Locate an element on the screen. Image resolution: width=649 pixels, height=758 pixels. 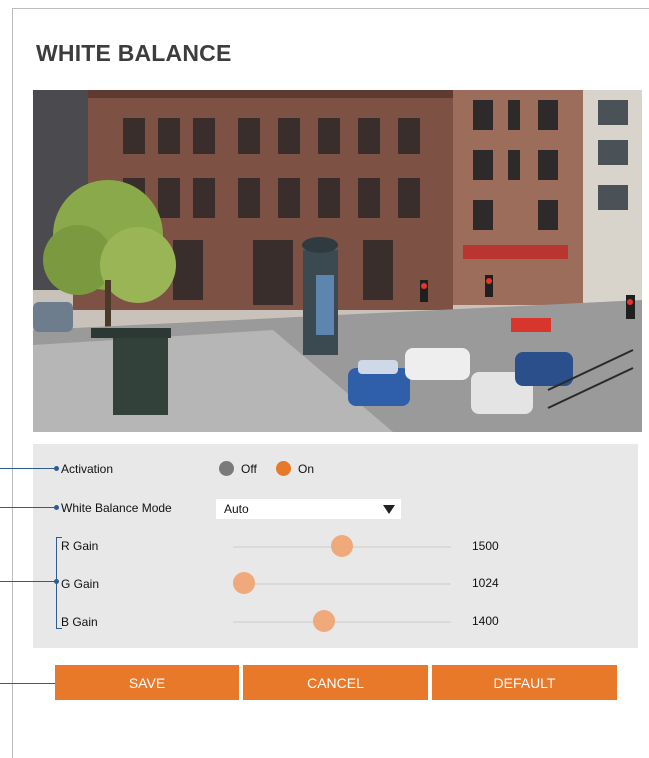
callout-line-activation is located at coordinates (28, 468).